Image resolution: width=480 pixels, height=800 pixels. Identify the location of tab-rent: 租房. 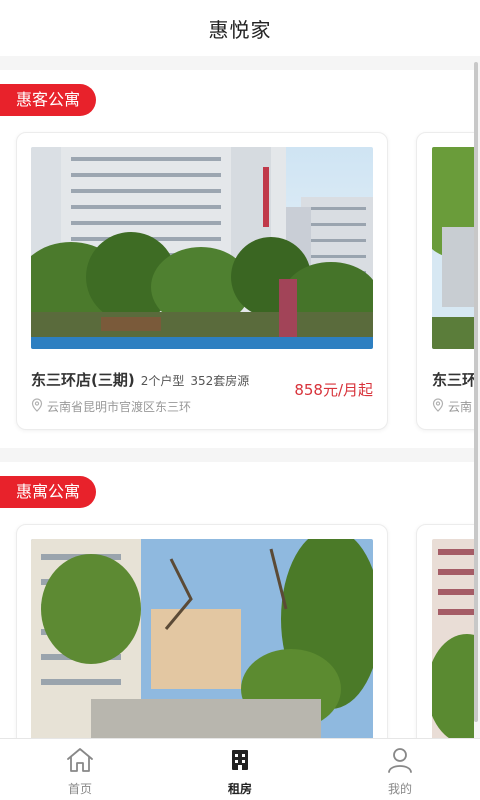
(240, 769).